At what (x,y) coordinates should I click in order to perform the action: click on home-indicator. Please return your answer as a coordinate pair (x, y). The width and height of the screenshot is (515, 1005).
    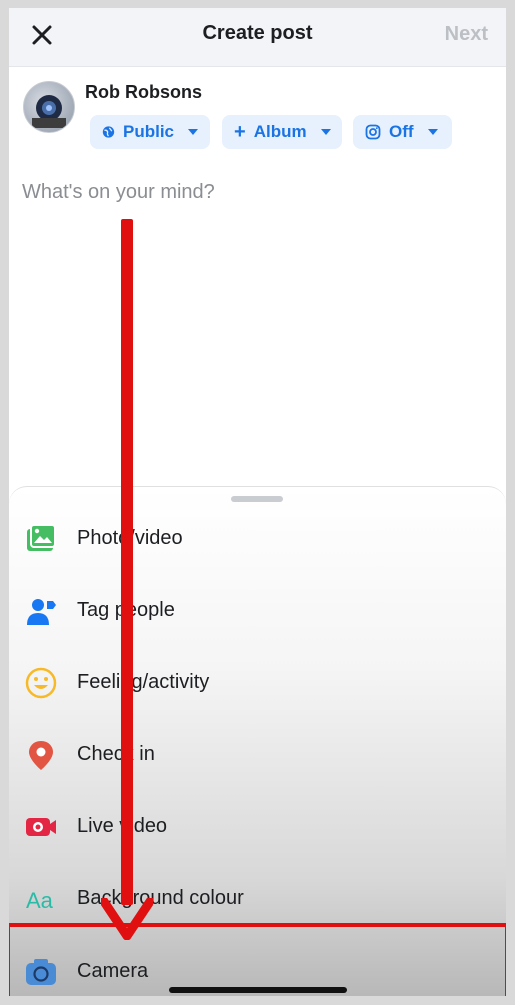
    Looking at the image, I should click on (258, 990).